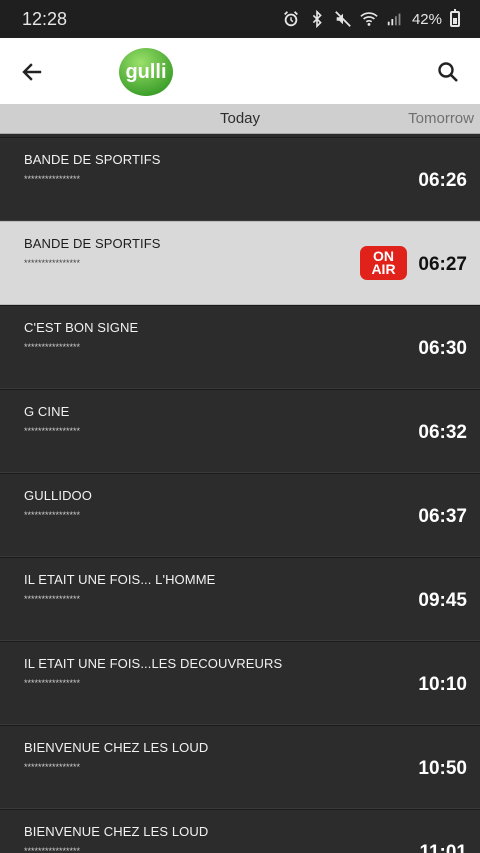  Describe the element at coordinates (383, 269) in the screenshot. I see `on-air-line2: AIR` at that location.